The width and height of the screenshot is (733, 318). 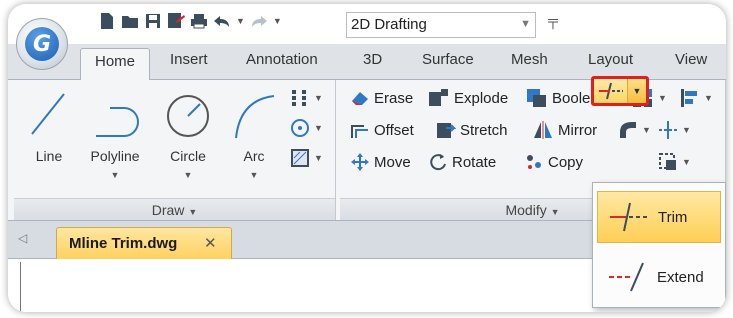 What do you see at coordinates (115, 175) in the screenshot?
I see `polyline-dropdown-icon: ▼` at bounding box center [115, 175].